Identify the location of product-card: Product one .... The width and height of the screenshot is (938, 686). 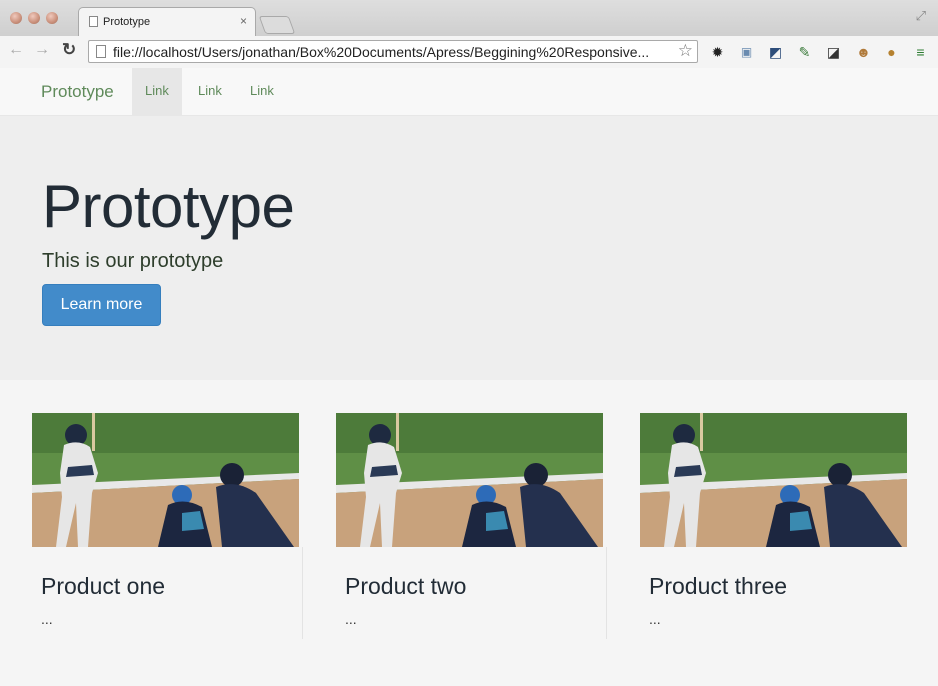
(167, 526).